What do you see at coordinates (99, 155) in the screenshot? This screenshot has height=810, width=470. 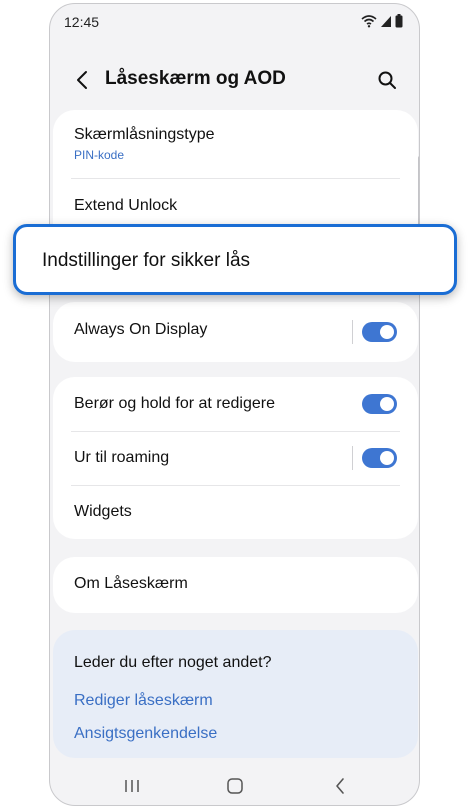 I see `lock-type-subtitle: PIN-kode` at bounding box center [99, 155].